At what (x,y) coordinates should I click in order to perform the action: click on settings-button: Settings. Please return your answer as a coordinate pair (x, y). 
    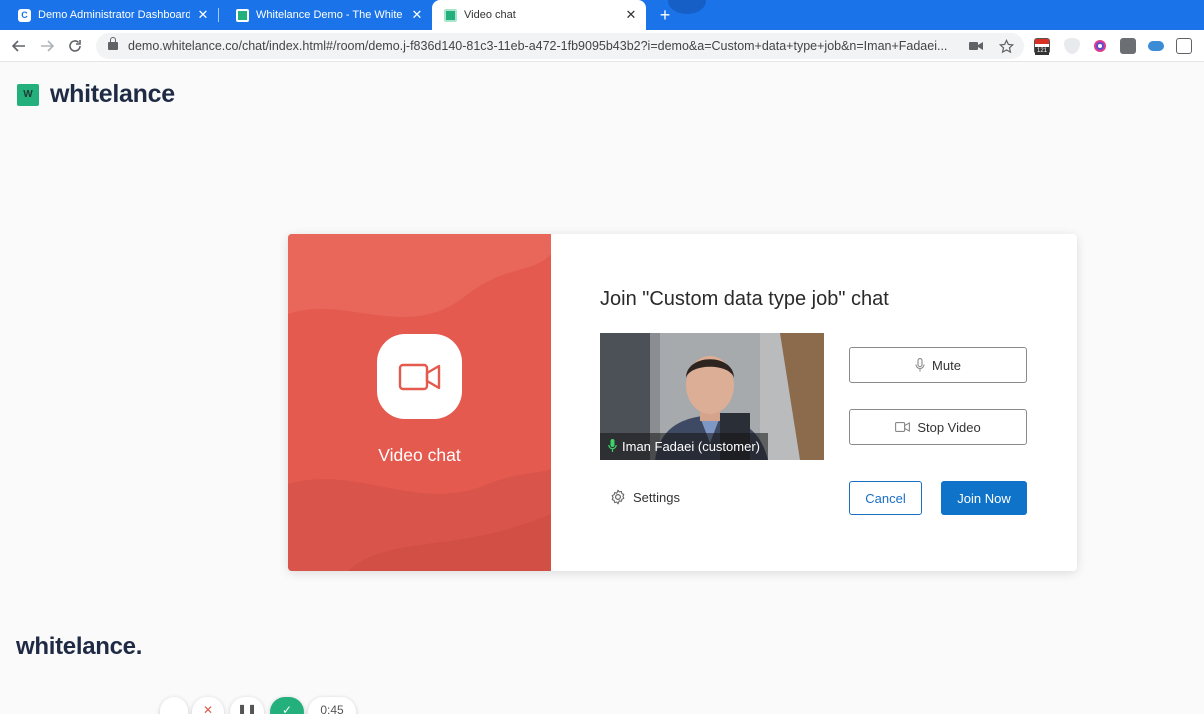
    Looking at the image, I should click on (645, 497).